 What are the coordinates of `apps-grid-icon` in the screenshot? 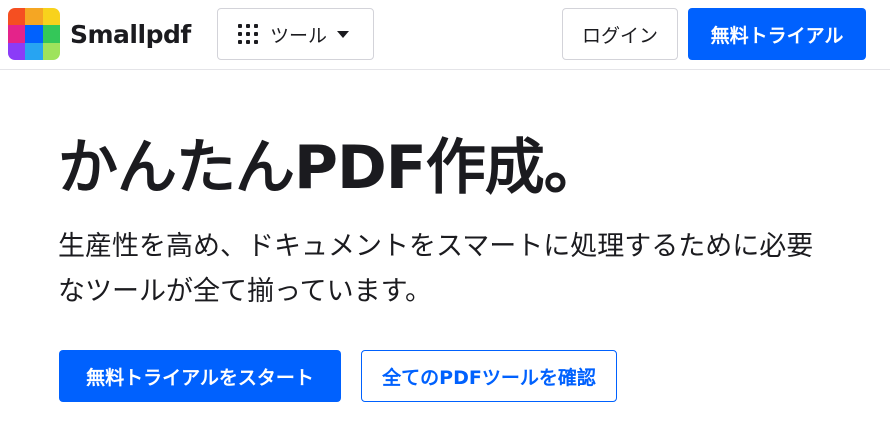 It's located at (248, 34).